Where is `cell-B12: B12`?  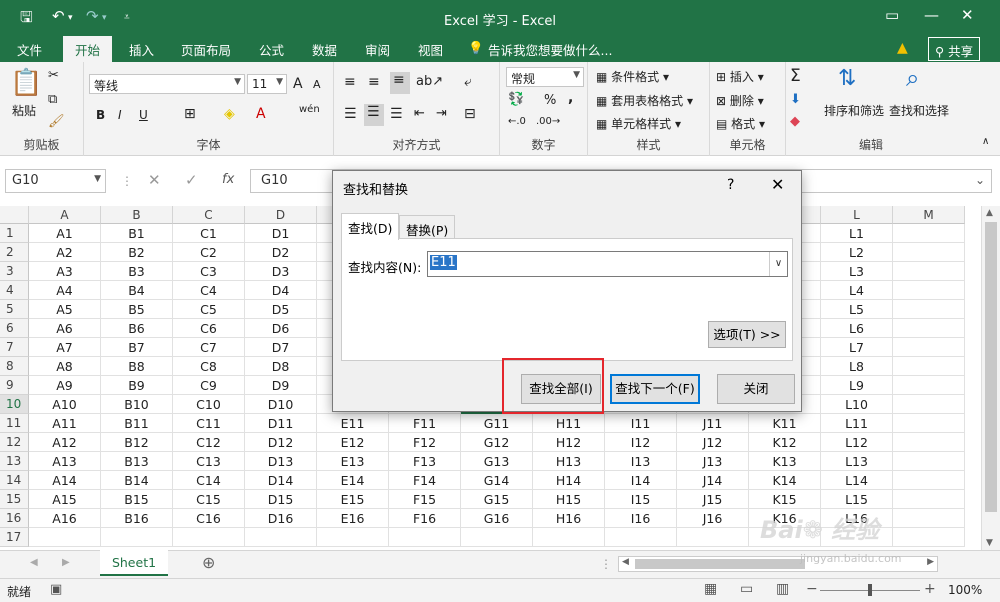 cell-B12: B12 is located at coordinates (137, 442).